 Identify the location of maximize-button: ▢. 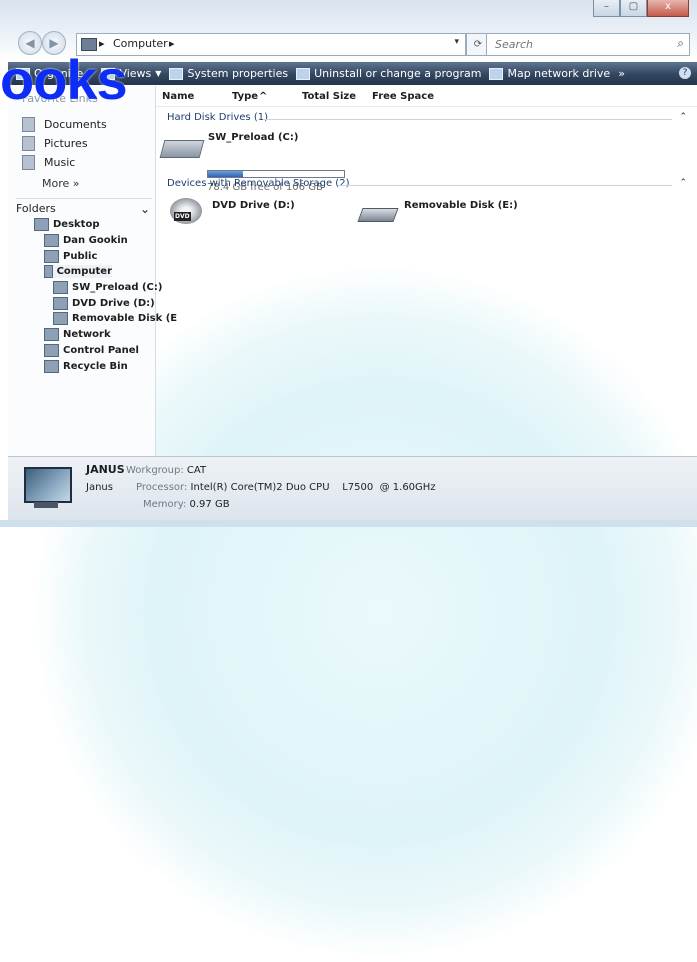
(633, 8).